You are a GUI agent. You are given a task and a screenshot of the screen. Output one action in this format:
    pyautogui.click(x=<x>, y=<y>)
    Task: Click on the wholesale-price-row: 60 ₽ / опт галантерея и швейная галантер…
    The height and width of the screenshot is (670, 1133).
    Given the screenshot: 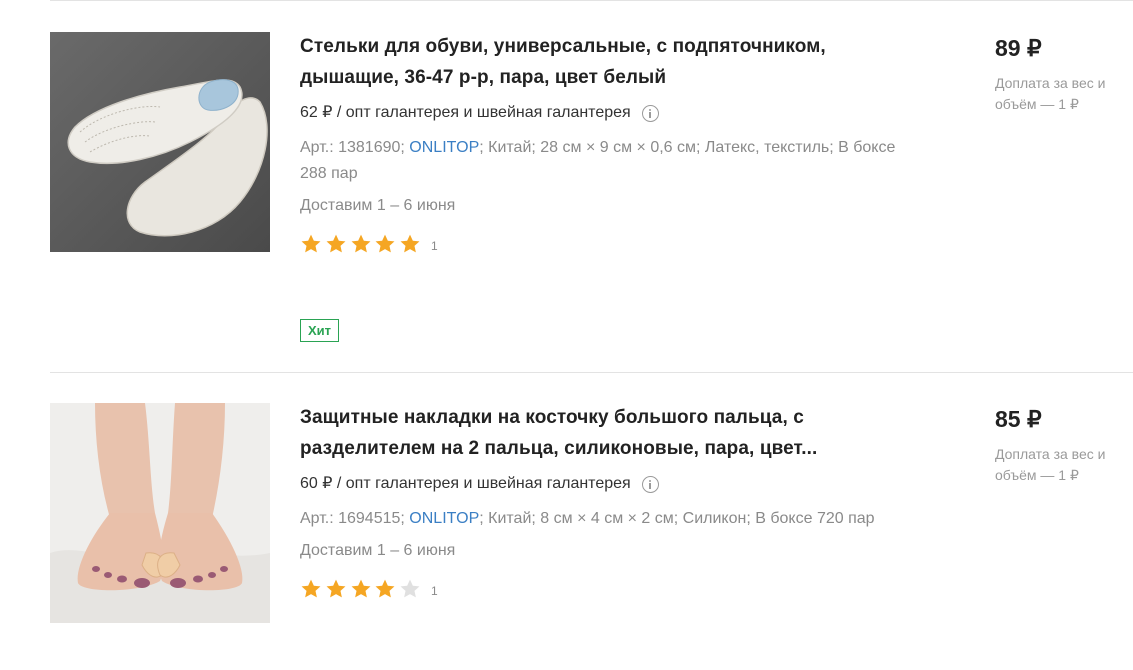 What is the action you would take?
    pyautogui.click(x=600, y=484)
    